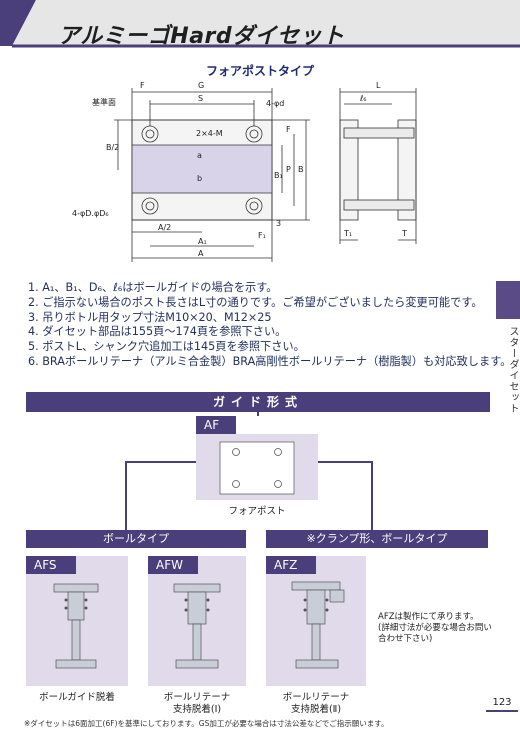  What do you see at coordinates (502, 711) in the screenshot?
I see `page-number-rule` at bounding box center [502, 711].